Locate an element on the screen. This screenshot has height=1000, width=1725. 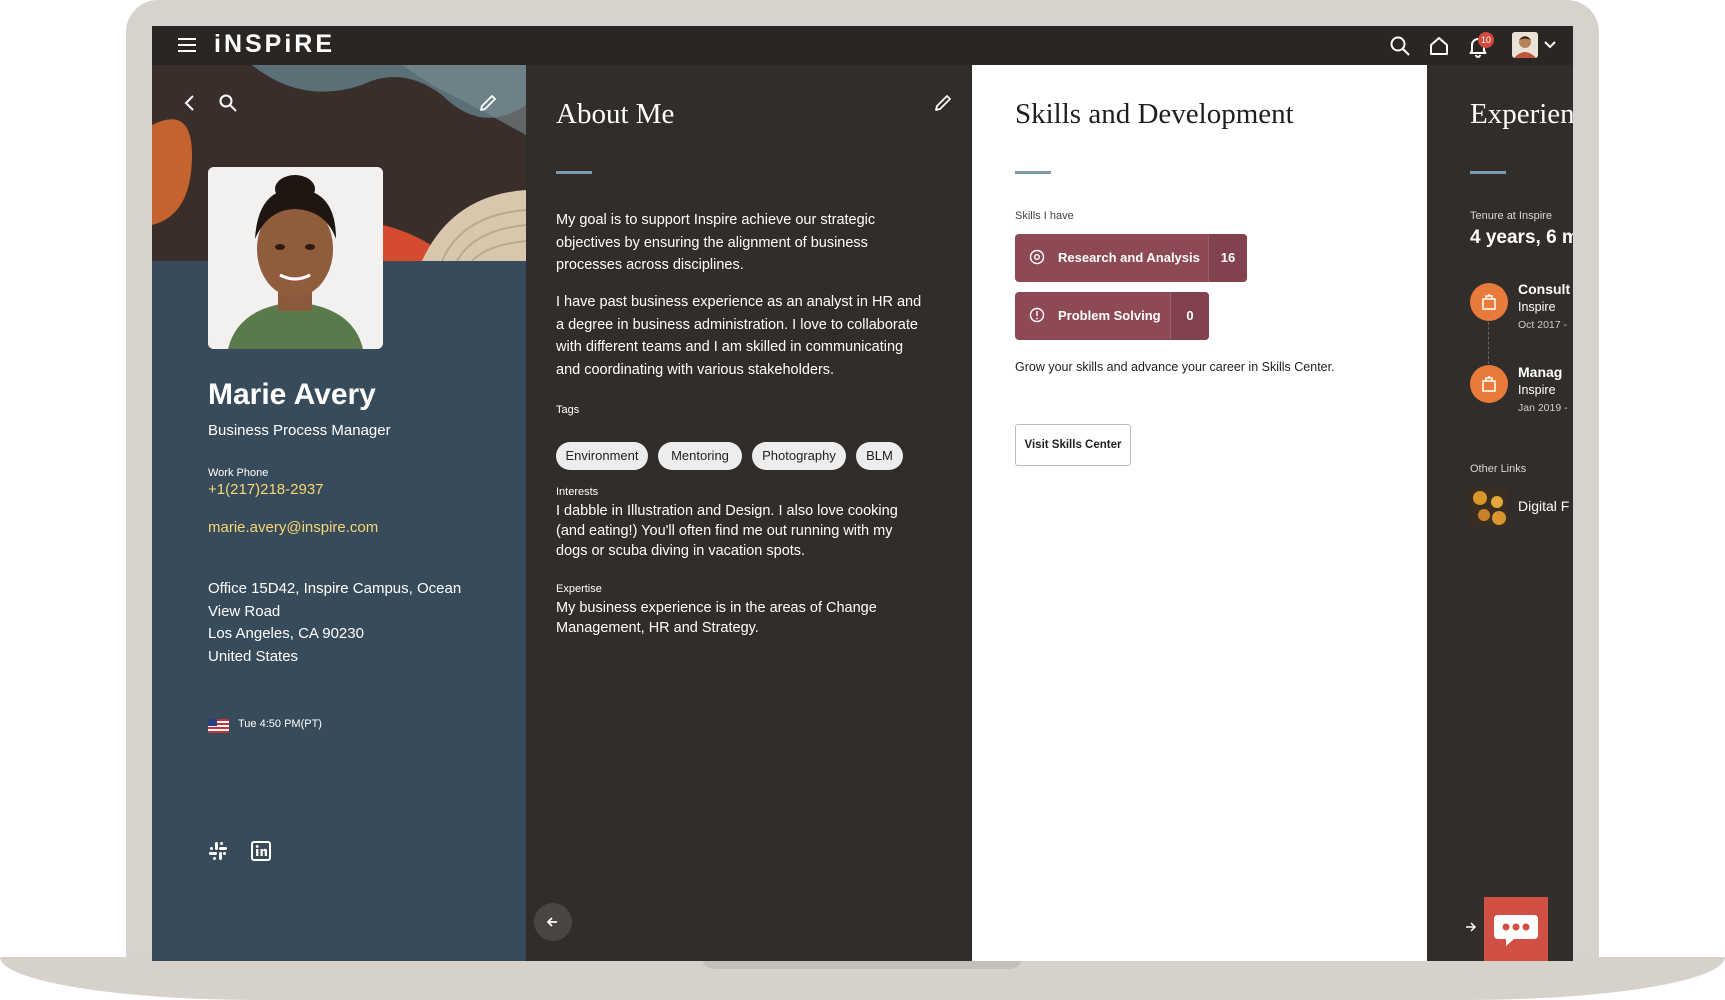
chevron-down-icon is located at coordinates (1550, 45).